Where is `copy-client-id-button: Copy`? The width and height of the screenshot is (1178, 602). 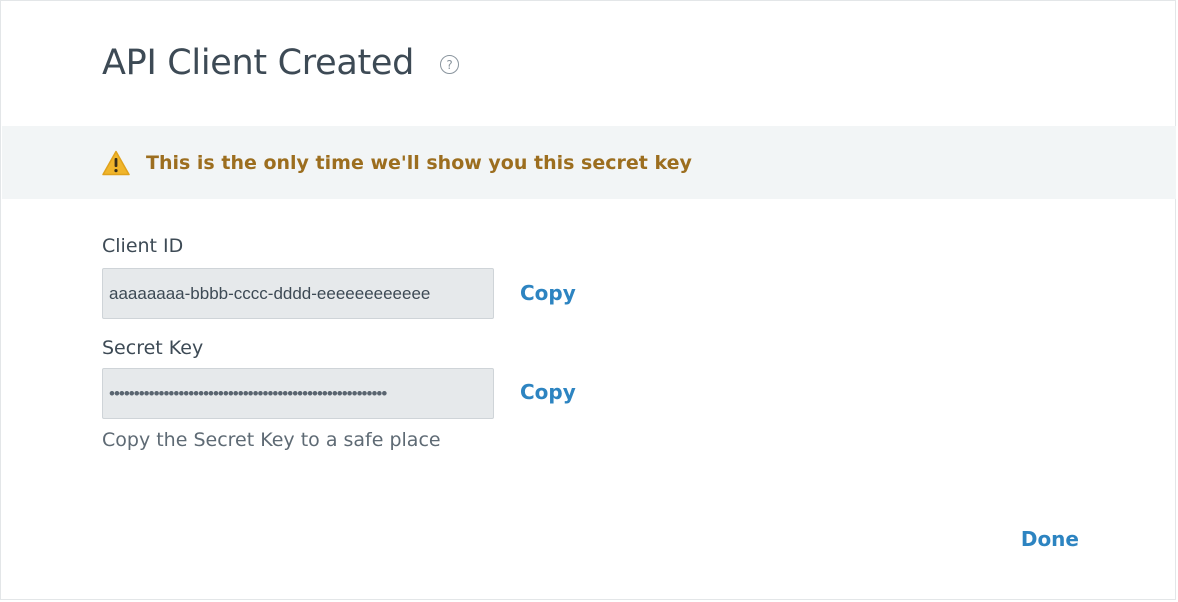 copy-client-id-button: Copy is located at coordinates (548, 293).